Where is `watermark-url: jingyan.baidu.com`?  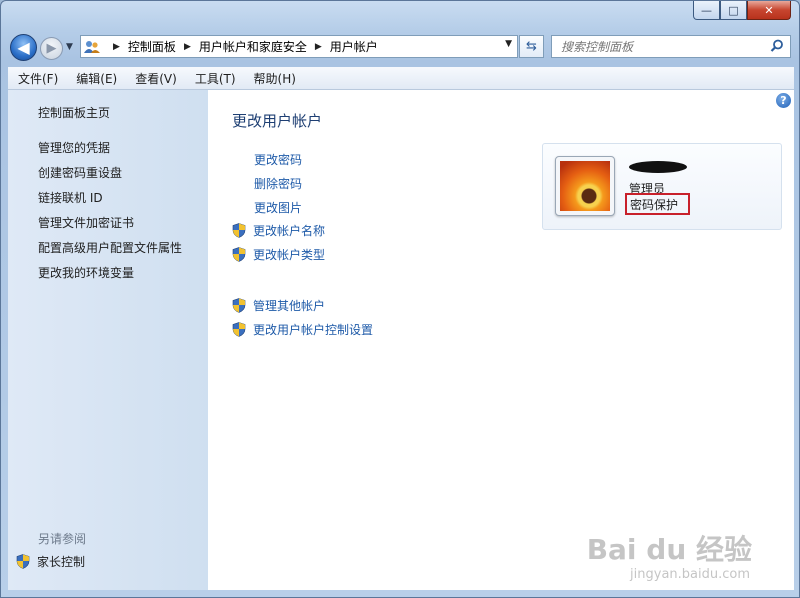 watermark-url: jingyan.baidu.com is located at coordinates (690, 574).